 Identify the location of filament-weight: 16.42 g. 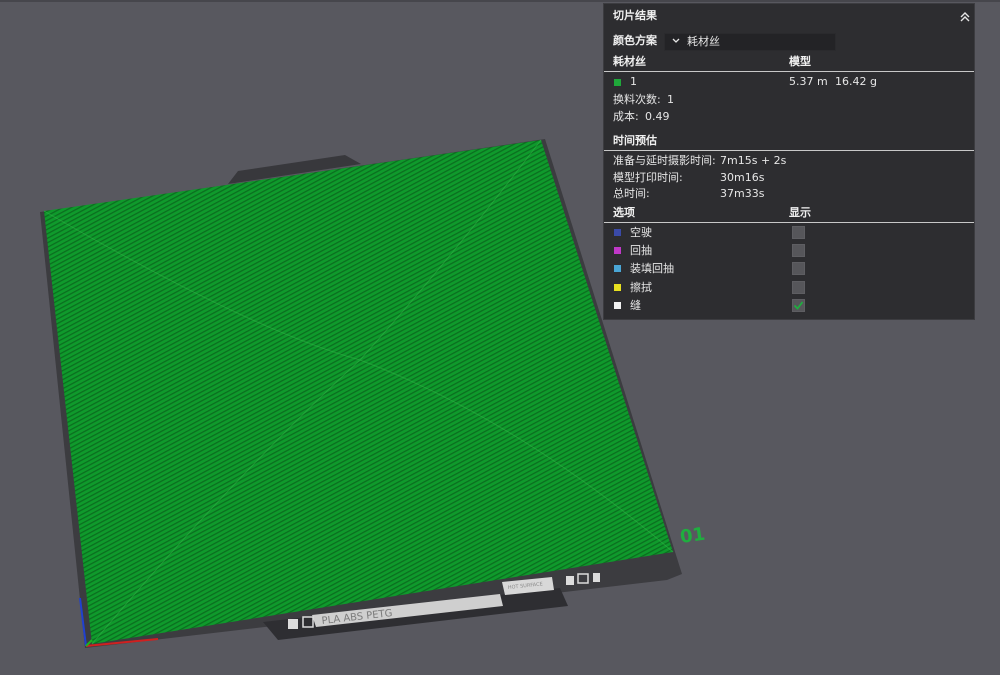
(856, 81).